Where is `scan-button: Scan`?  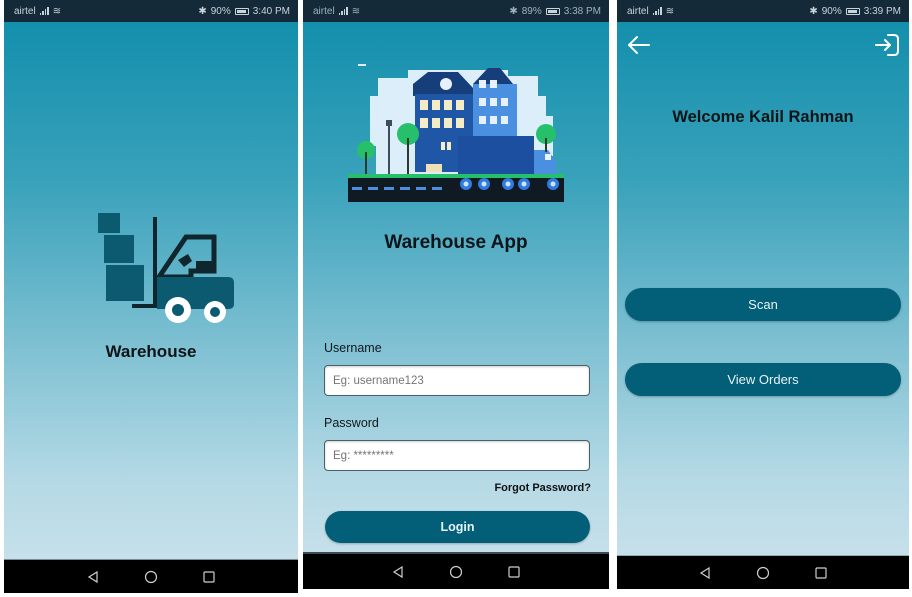
scan-button: Scan is located at coordinates (763, 304).